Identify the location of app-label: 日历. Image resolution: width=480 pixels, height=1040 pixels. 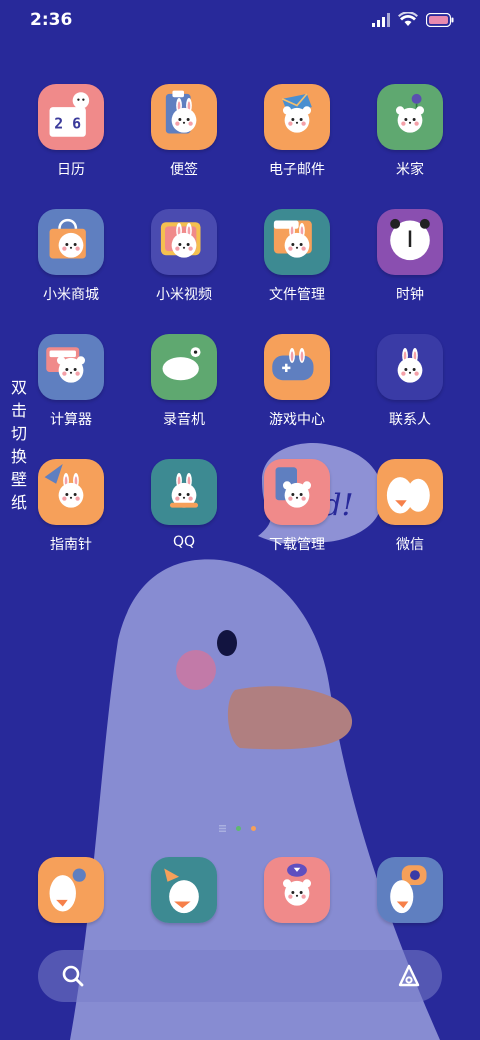
(71, 170).